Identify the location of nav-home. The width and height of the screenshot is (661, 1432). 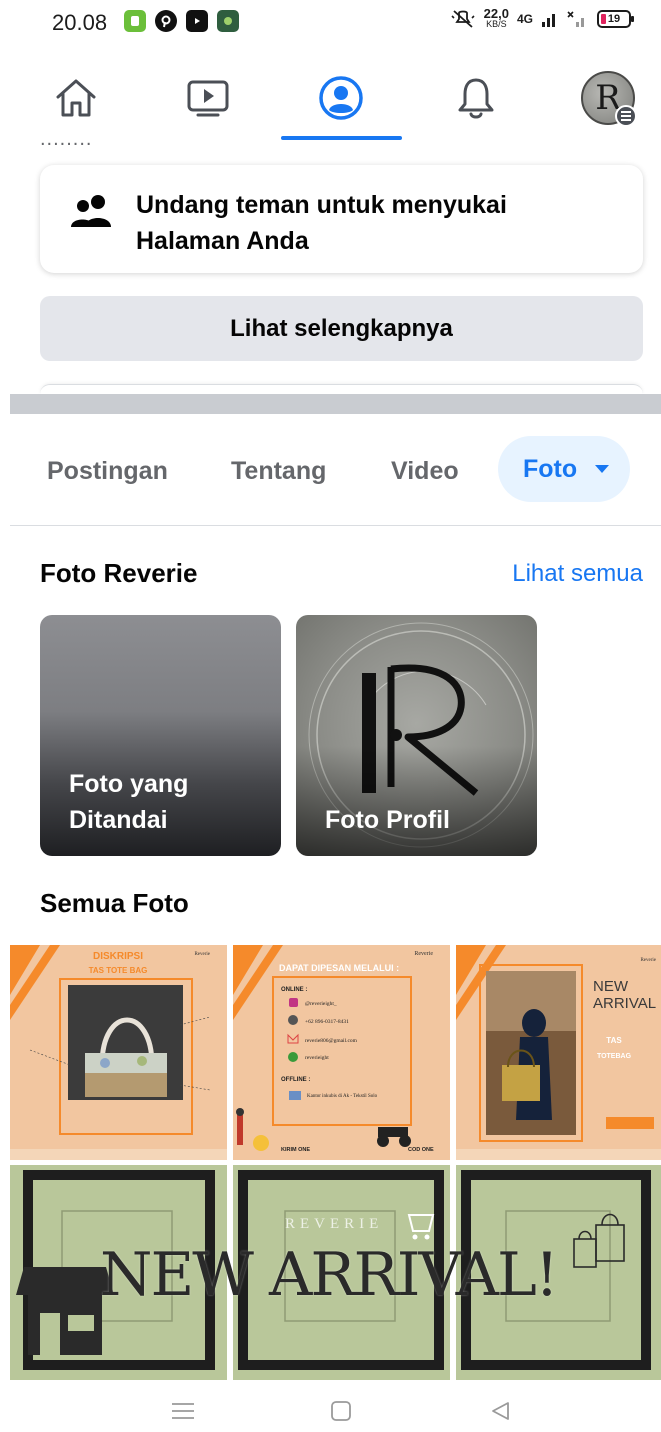
(76, 98).